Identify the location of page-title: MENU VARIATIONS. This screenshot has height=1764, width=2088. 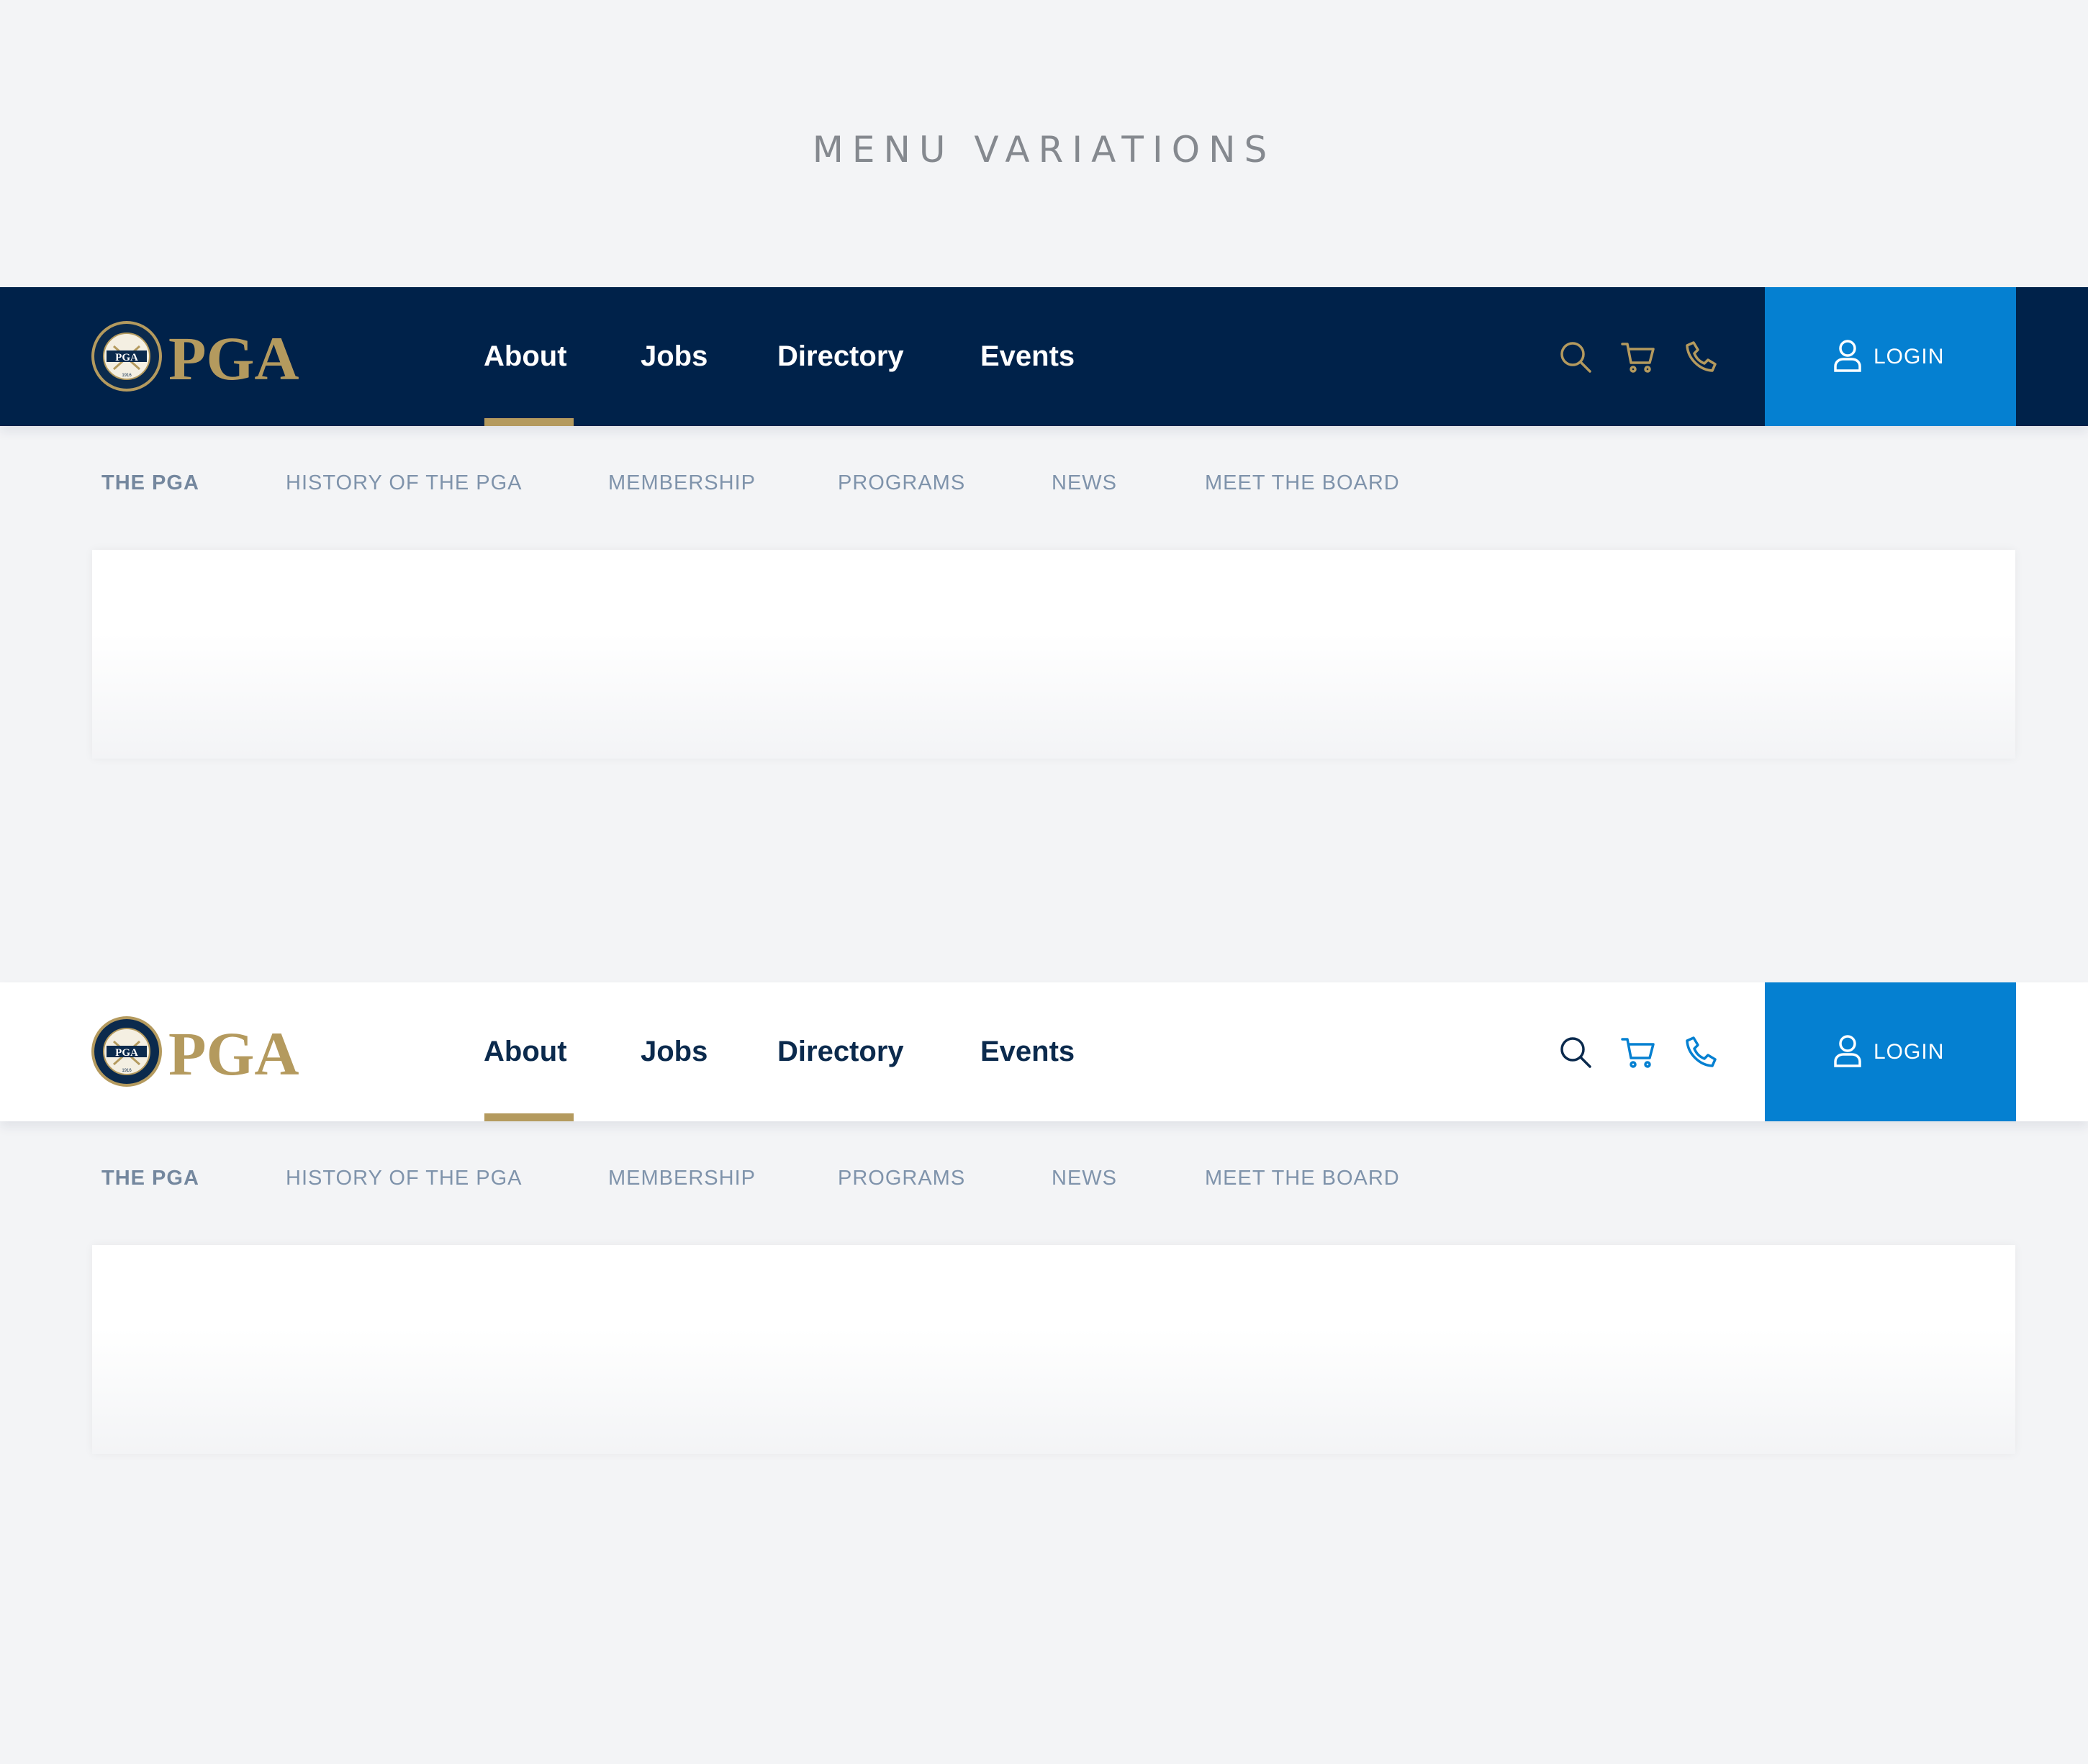
(1044, 150).